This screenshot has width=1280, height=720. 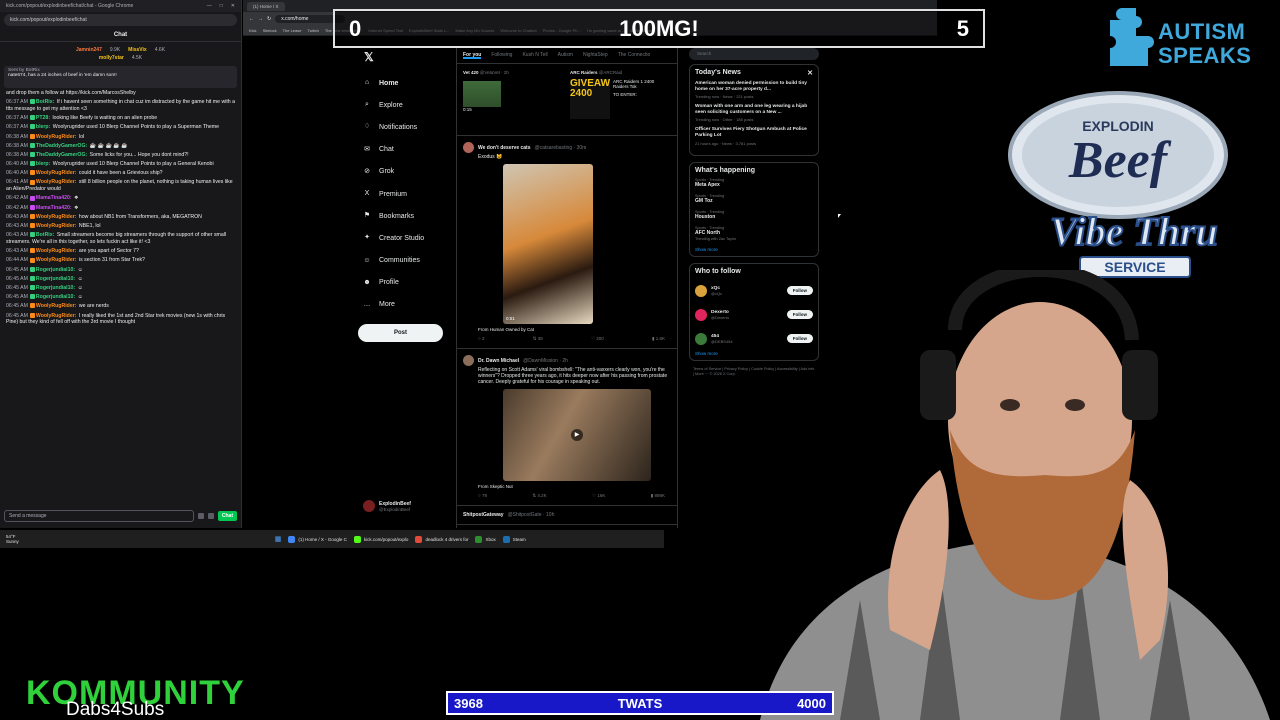 What do you see at coordinates (405, 150) in the screenshot?
I see `nav-item-chat: ✉ Chat` at bounding box center [405, 150].